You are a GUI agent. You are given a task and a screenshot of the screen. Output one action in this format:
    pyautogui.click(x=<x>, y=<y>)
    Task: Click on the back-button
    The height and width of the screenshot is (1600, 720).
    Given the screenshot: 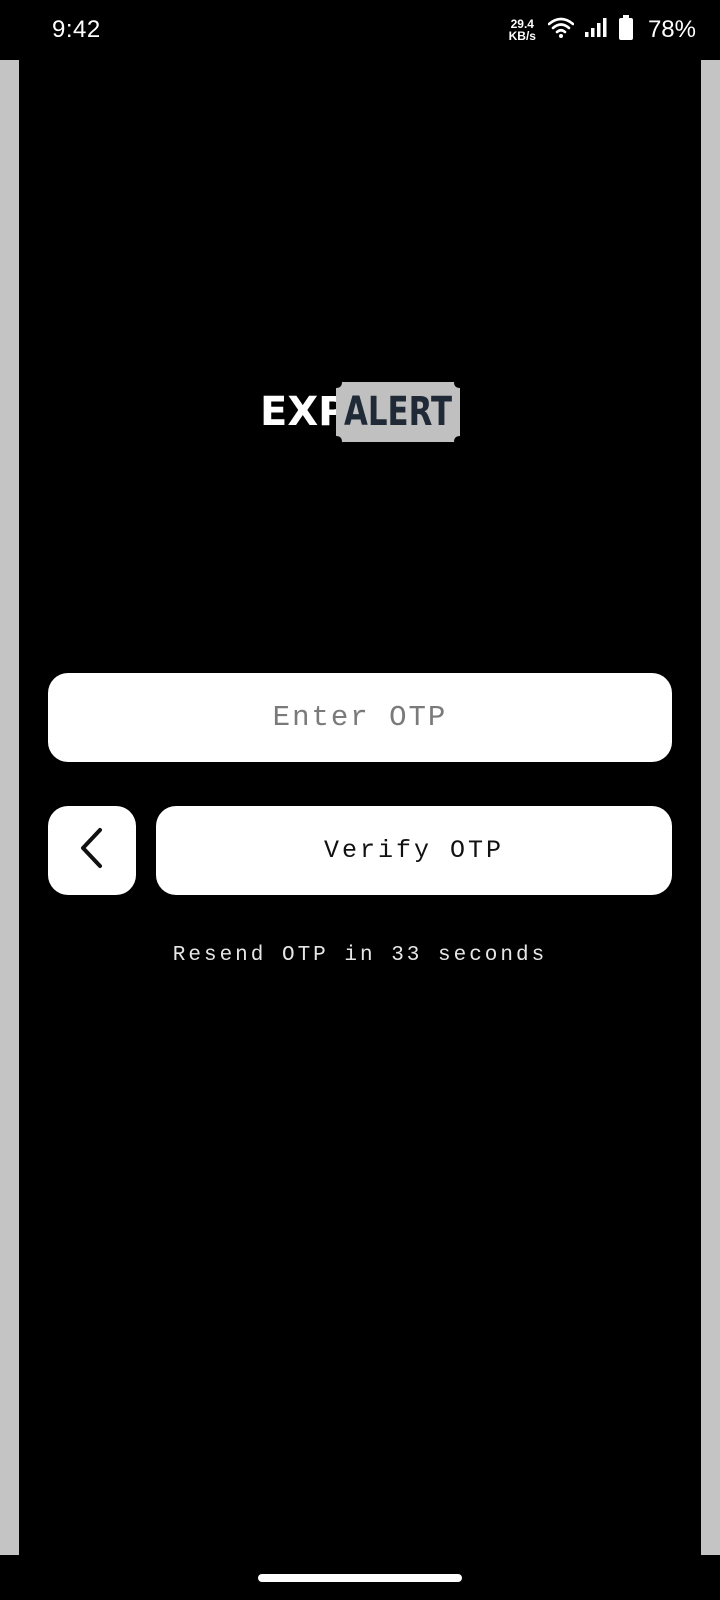 What is the action you would take?
    pyautogui.click(x=92, y=850)
    